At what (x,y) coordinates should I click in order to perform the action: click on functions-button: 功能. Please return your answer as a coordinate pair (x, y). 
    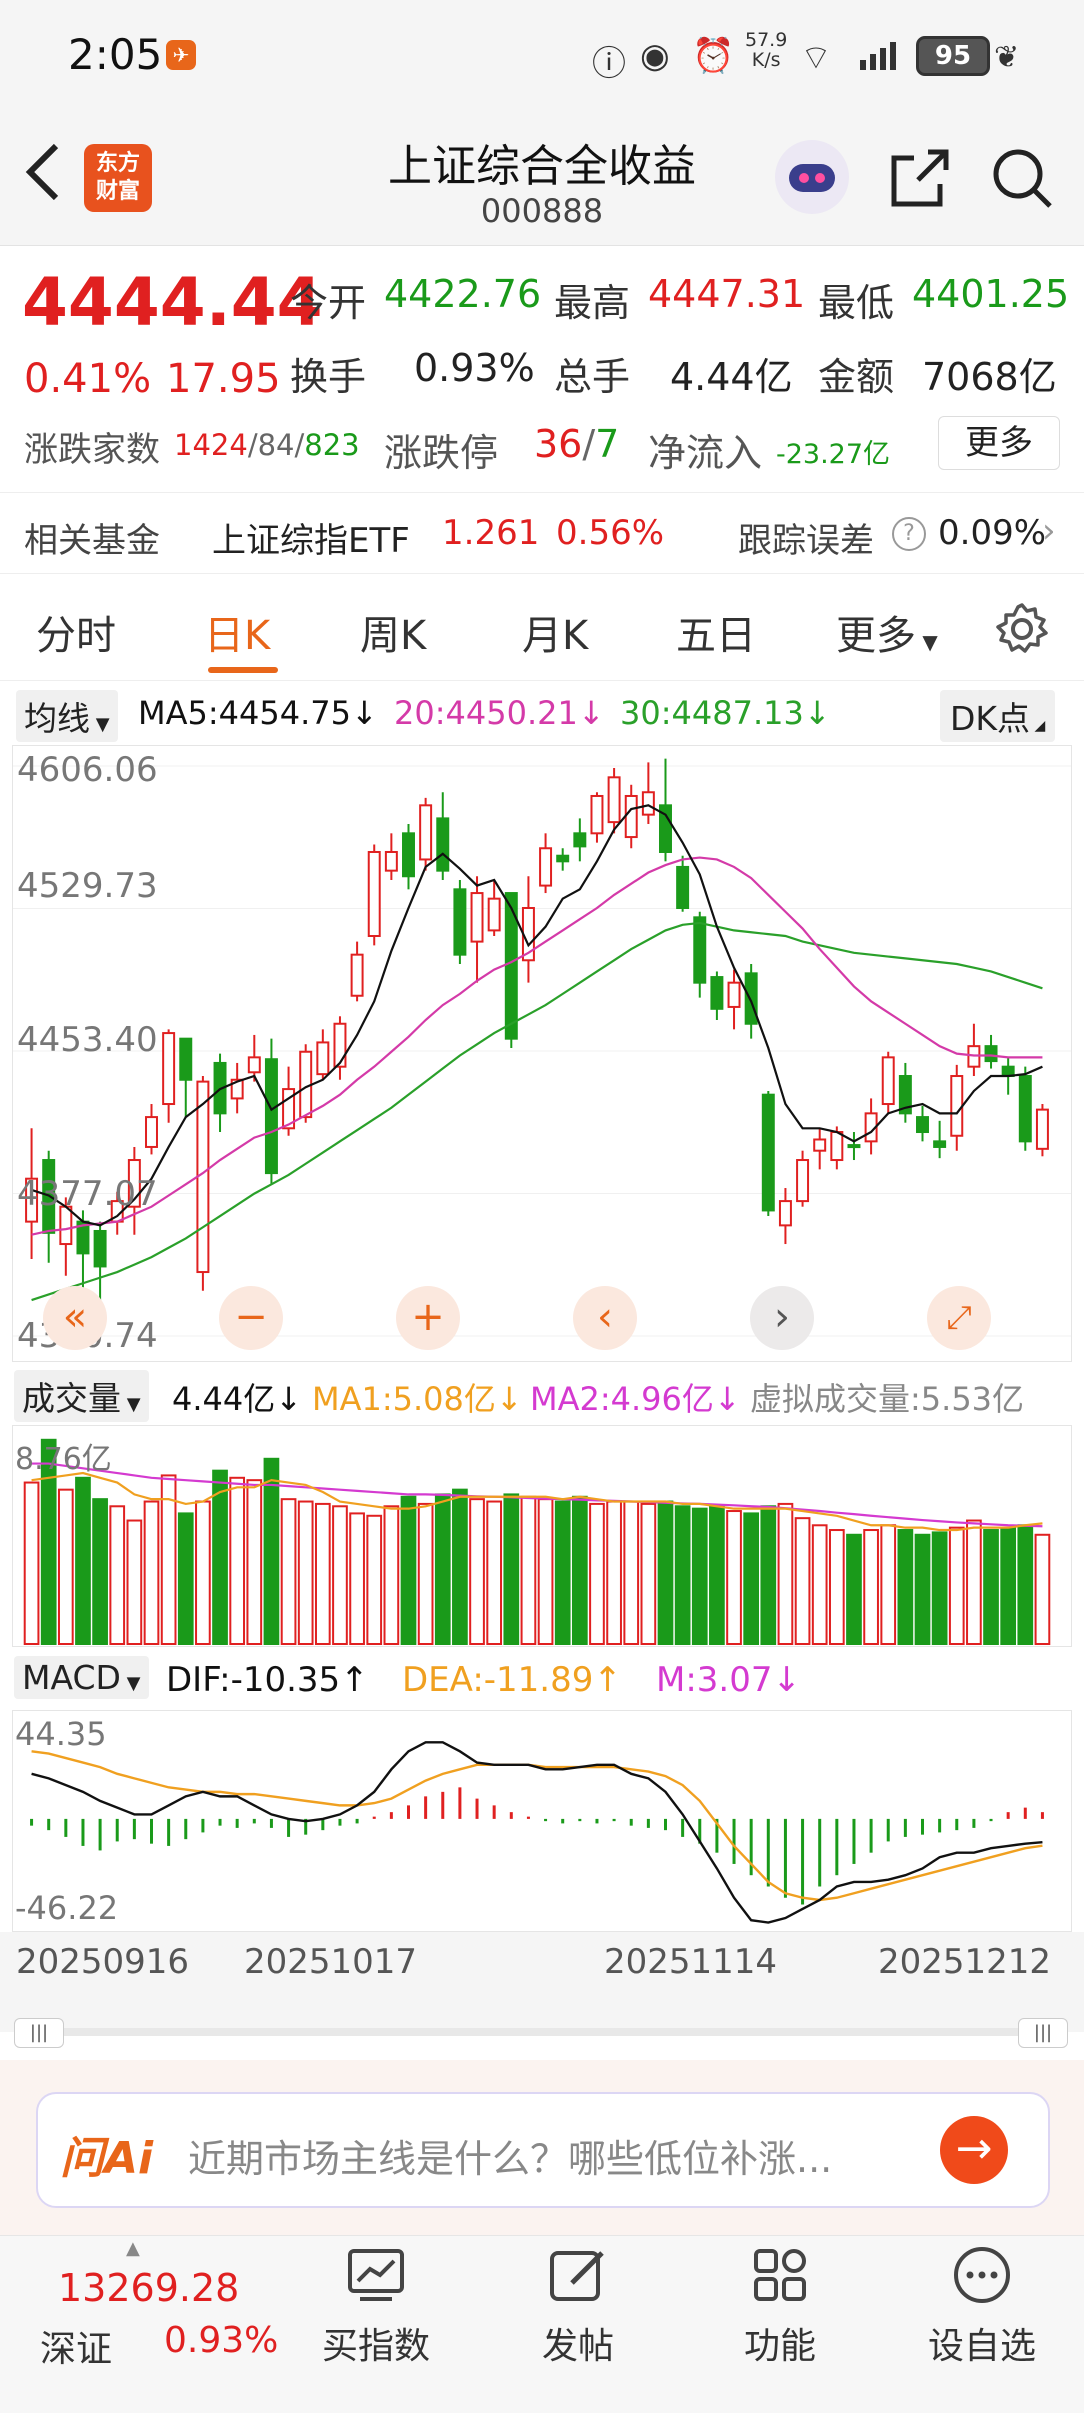
    Looking at the image, I should click on (780, 2307).